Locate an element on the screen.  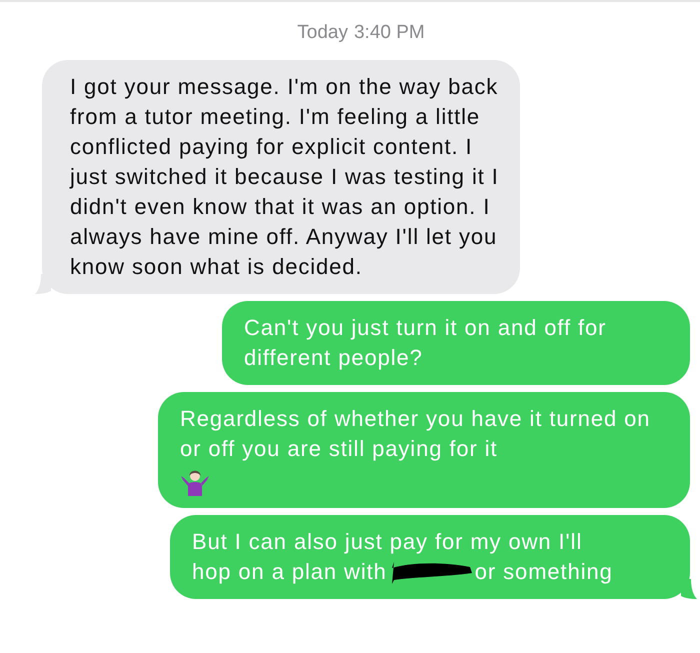
timestamp-day: Today is located at coordinates (322, 33).